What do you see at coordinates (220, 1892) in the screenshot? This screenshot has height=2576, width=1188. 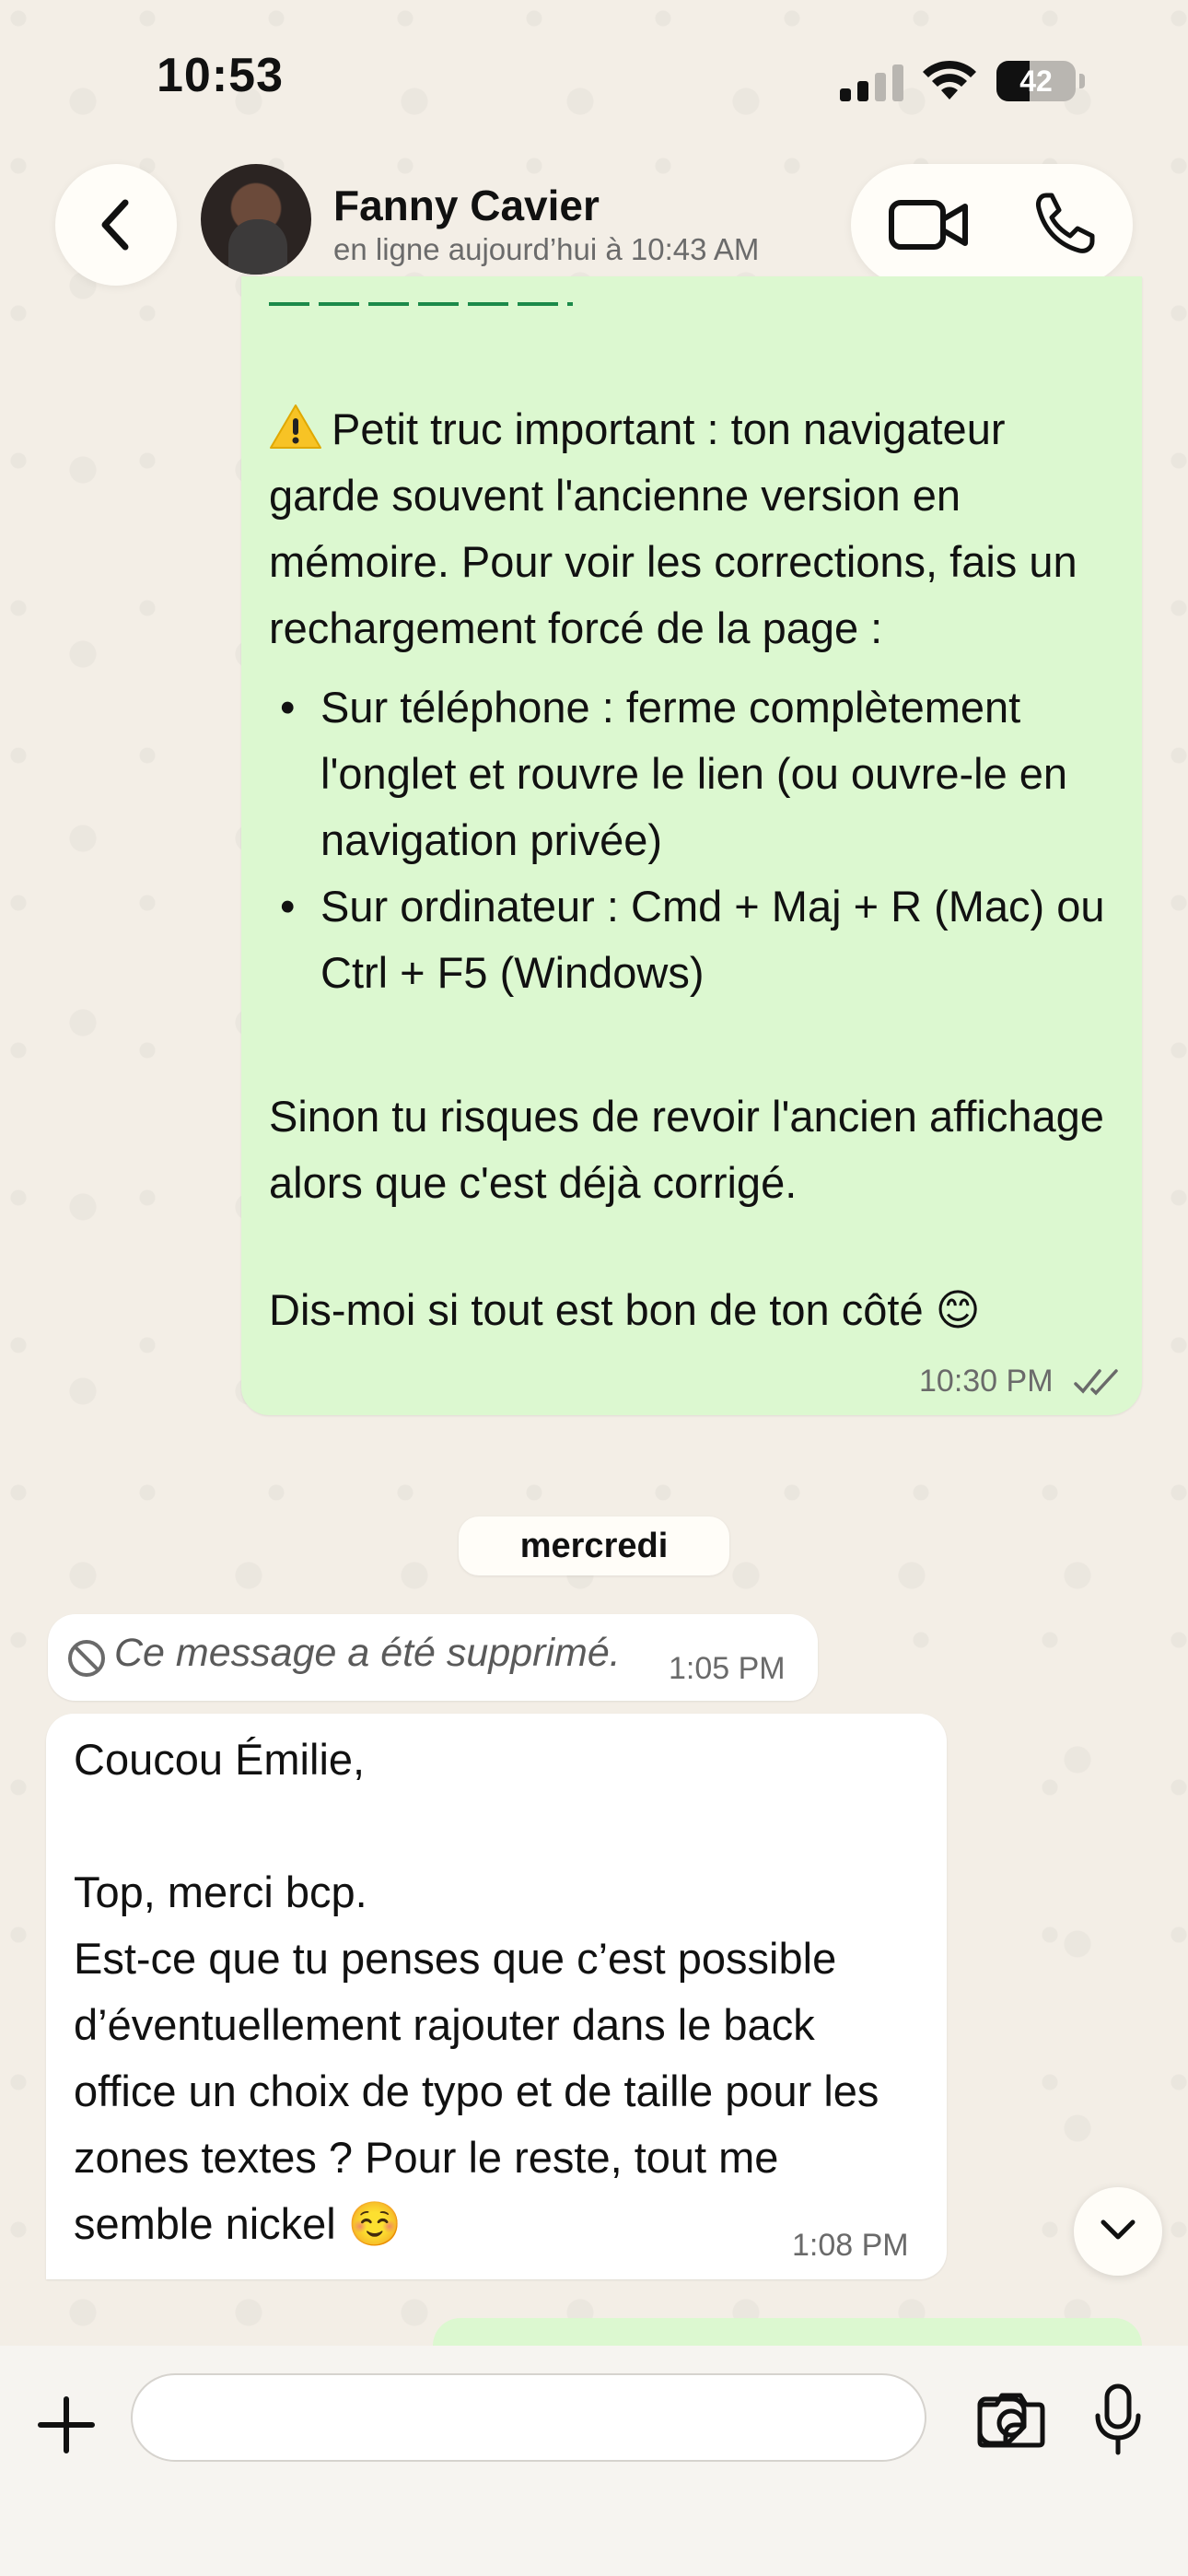 I see `message-text: Top, merci bcp.` at bounding box center [220, 1892].